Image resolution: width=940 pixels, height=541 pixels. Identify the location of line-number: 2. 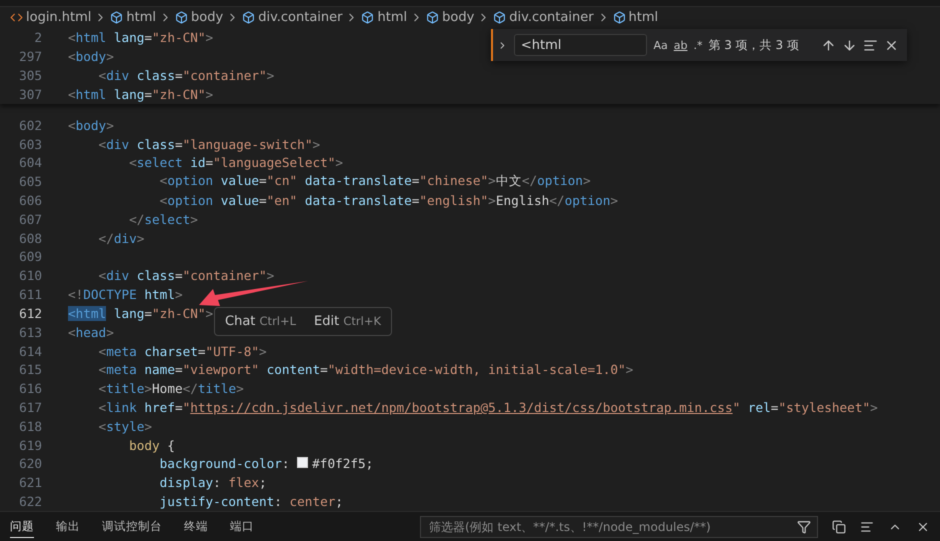
(38, 37).